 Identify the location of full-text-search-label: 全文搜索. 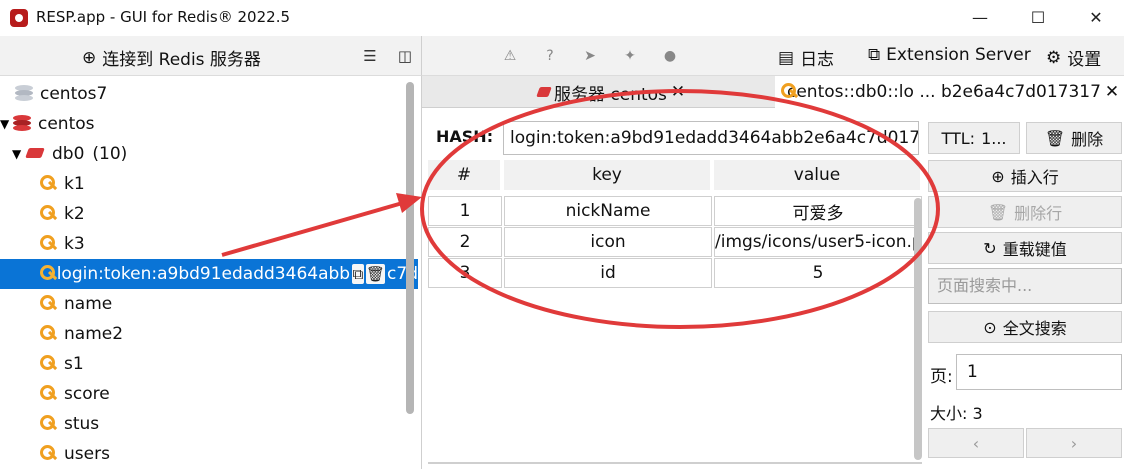
(1034, 328).